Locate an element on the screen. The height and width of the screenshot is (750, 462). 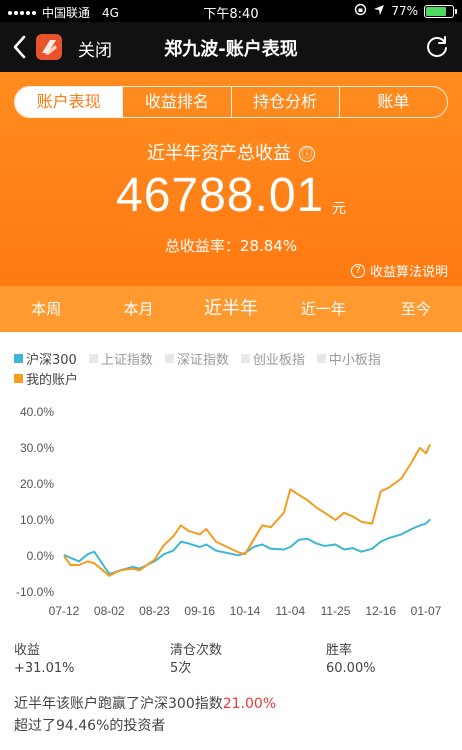
battery-percent: 77% is located at coordinates (404, 11).